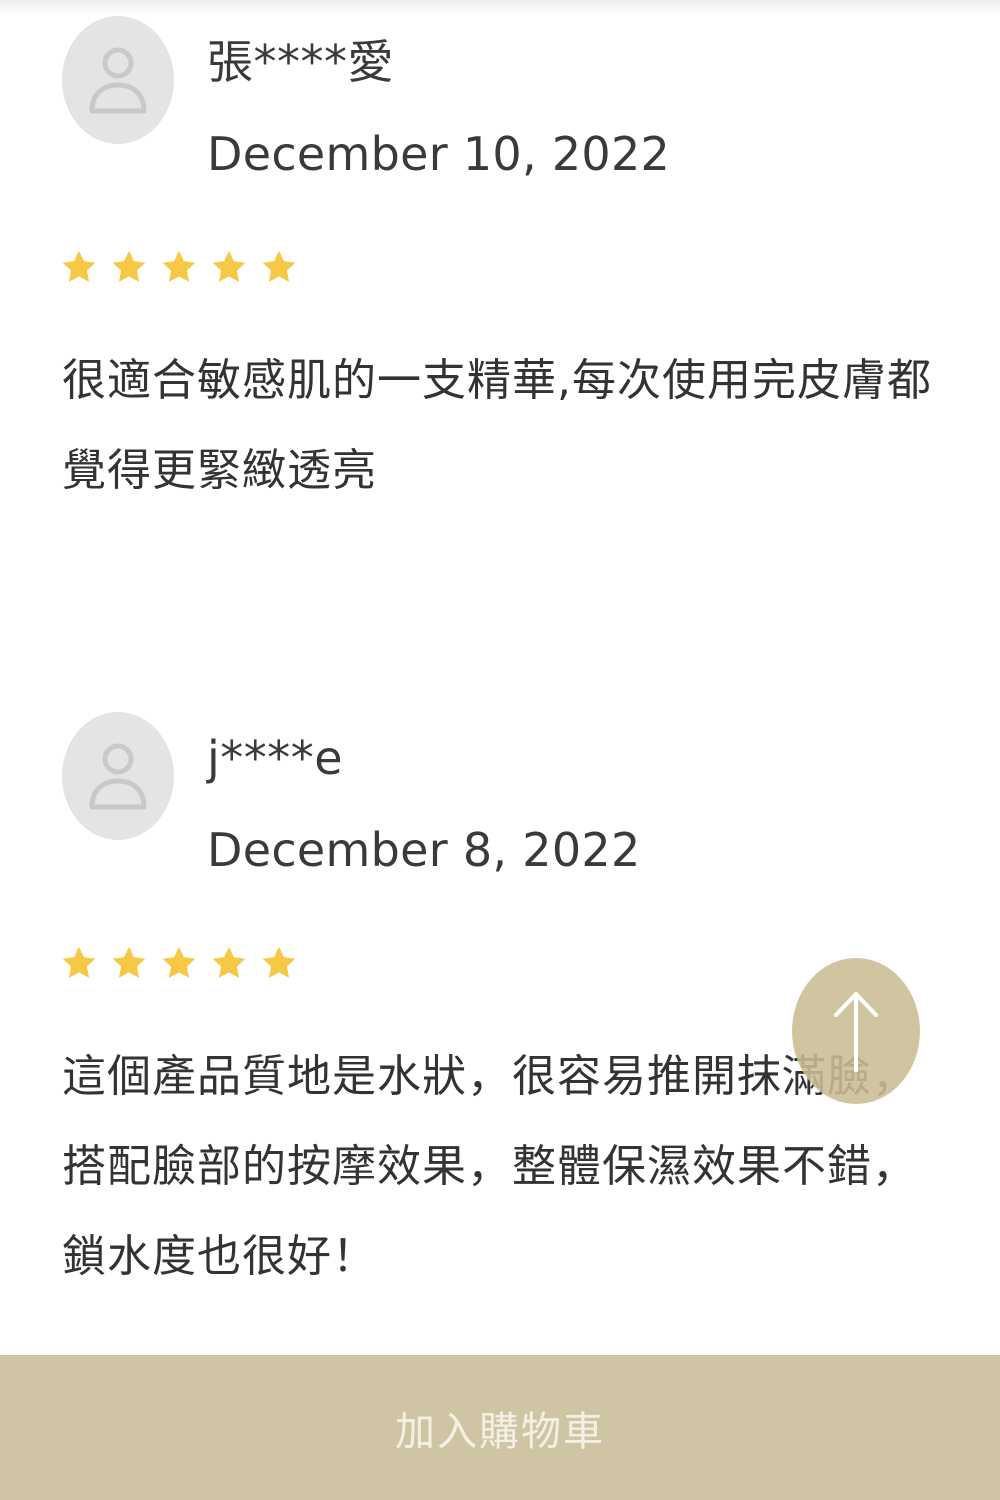 The image size is (1000, 1500). Describe the element at coordinates (275, 758) in the screenshot. I see `reviewer-name: j****e` at that location.